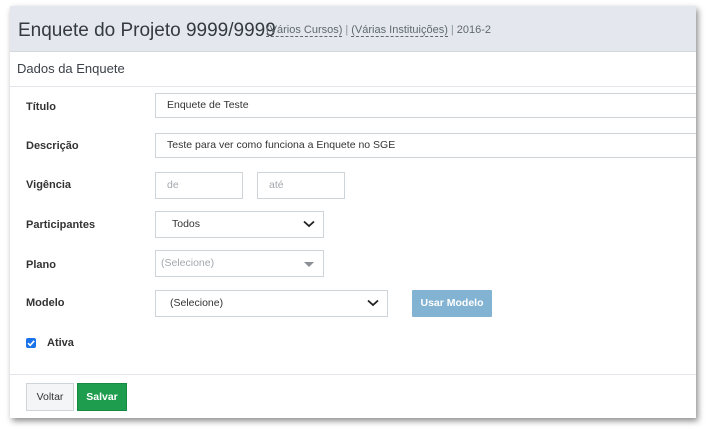 The width and height of the screenshot is (712, 429). I want to click on ativa-checkbox, so click(31, 343).